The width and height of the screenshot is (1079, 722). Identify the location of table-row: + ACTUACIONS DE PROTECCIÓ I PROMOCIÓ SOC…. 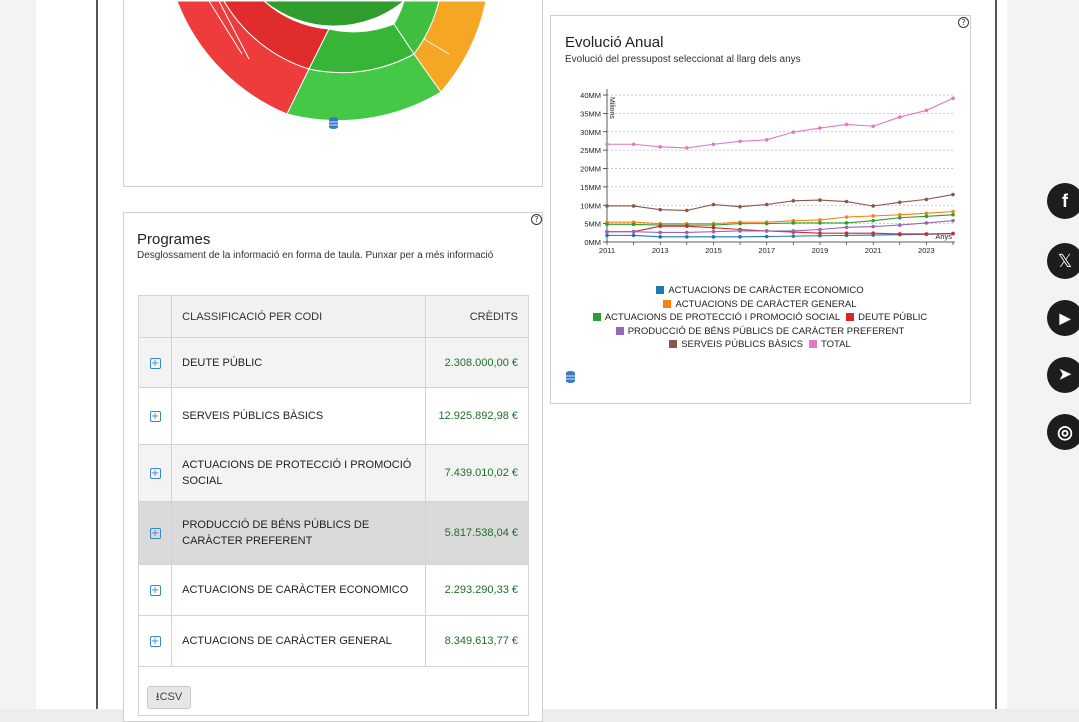
(333, 473).